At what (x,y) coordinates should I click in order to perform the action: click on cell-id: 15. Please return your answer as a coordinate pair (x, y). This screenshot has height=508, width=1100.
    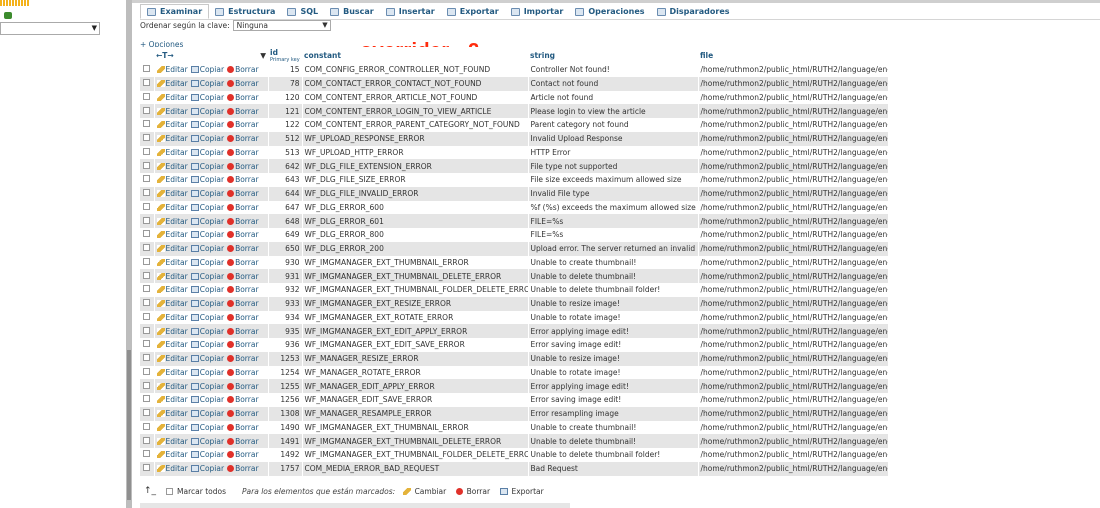
    Looking at the image, I should click on (285, 70).